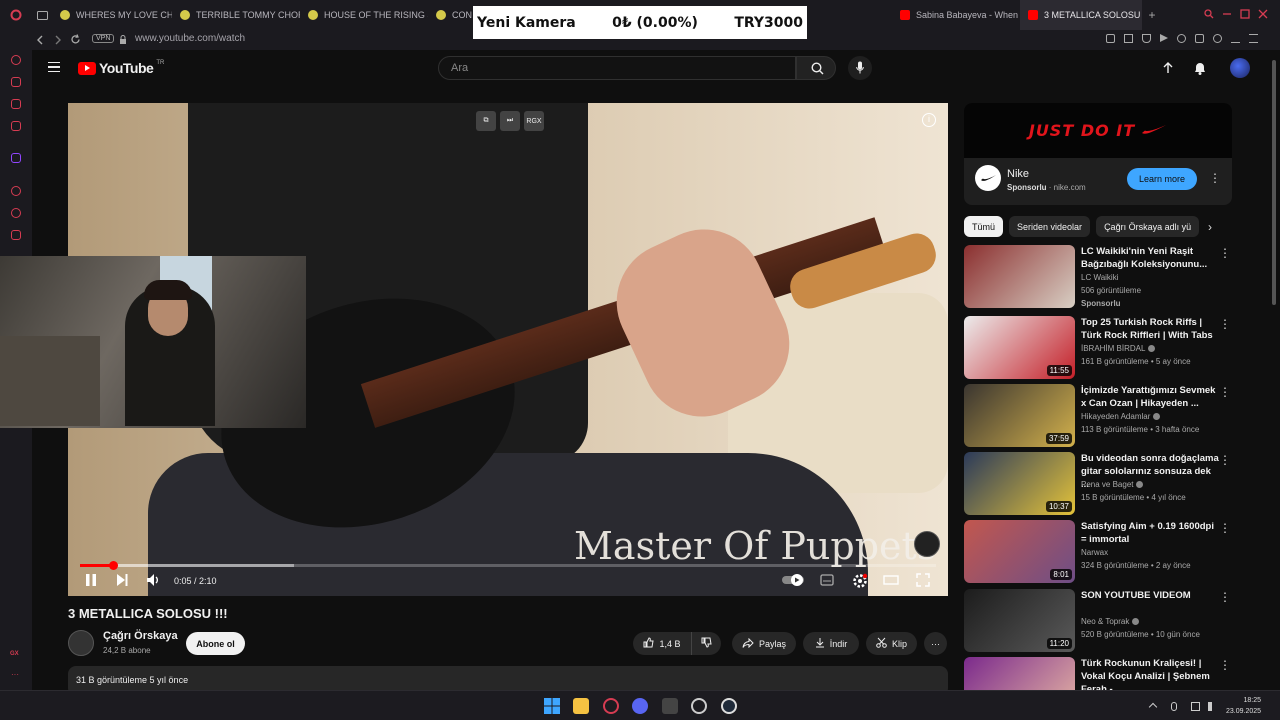  Describe the element at coordinates (16, 235) in the screenshot. I see `sidebar-extensions-icon` at that location.